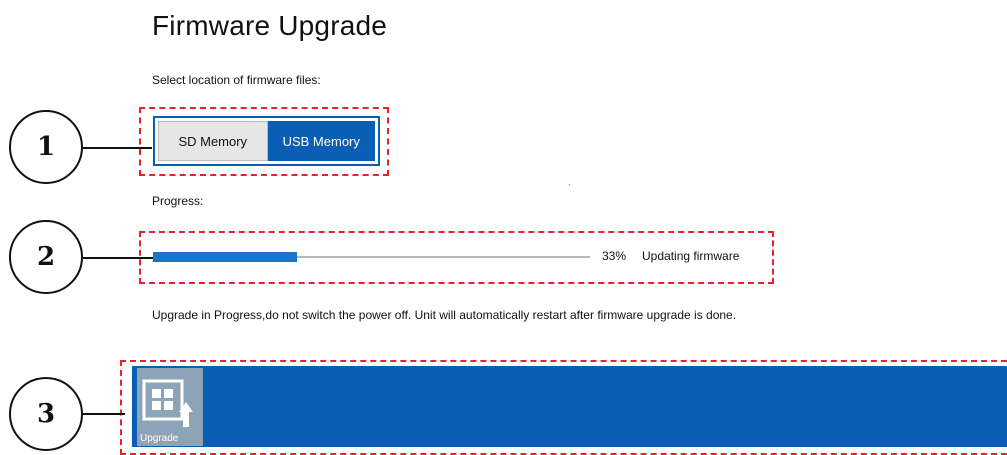  I want to click on page-title: Firmware Upgrade, so click(270, 25).